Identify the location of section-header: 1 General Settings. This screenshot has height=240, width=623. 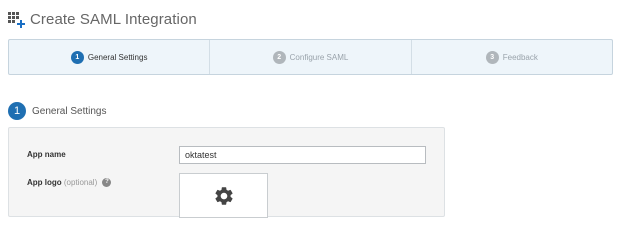
(57, 111).